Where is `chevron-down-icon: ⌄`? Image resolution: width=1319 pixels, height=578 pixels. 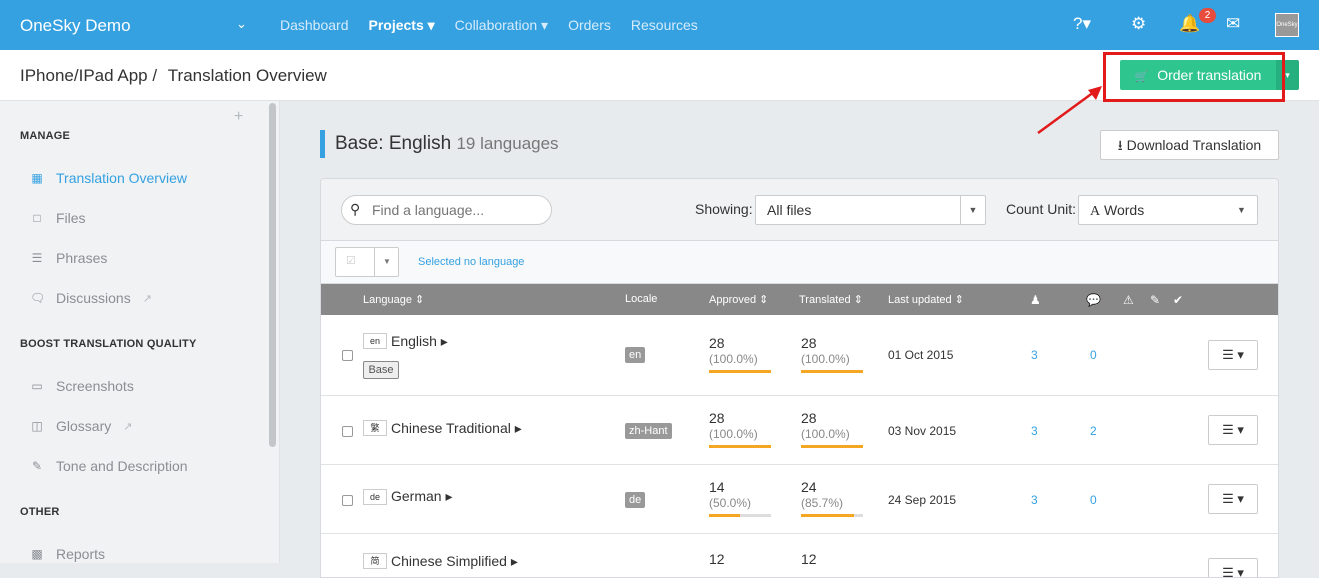 chevron-down-icon: ⌄ is located at coordinates (241, 24).